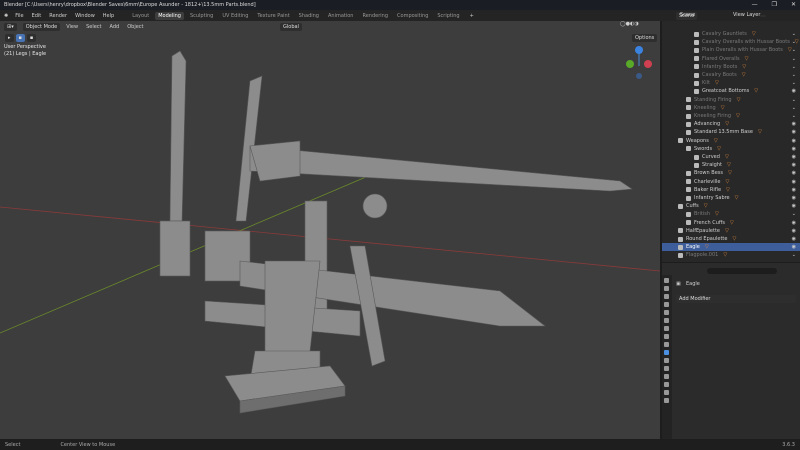 The image size is (800, 450). What do you see at coordinates (731, 34) in the screenshot?
I see `outliner-item: Cavalry Gauntlets ▽ ⌄` at bounding box center [731, 34].